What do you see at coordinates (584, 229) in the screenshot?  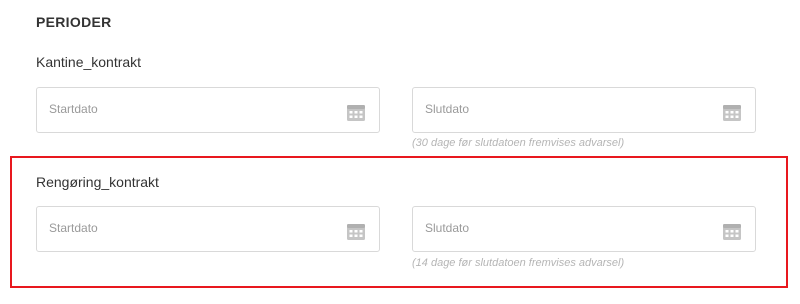 I see `rengoring-end-date-field: Slutdato` at bounding box center [584, 229].